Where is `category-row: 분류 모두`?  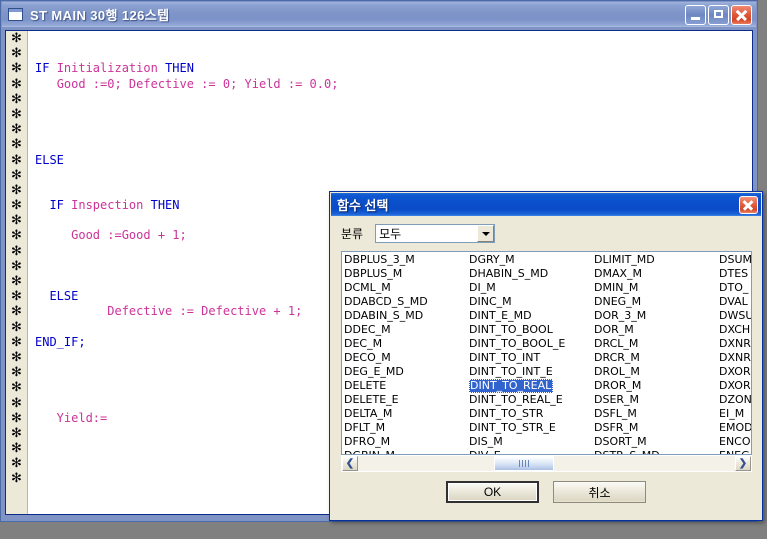 category-row: 분류 모두 is located at coordinates (418, 233).